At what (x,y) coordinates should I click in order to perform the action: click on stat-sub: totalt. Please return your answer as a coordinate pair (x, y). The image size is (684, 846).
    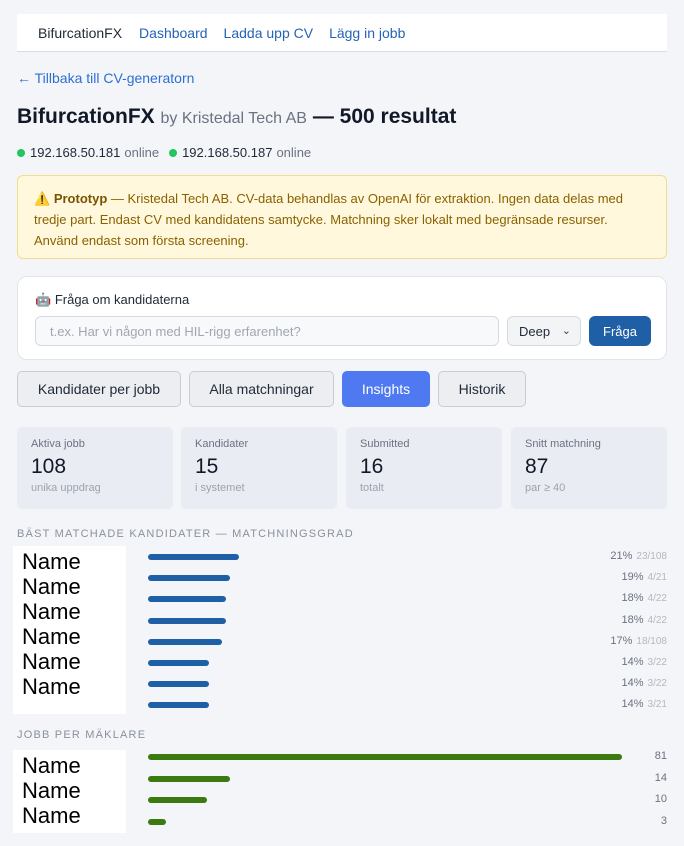
    Looking at the image, I should click on (372, 488).